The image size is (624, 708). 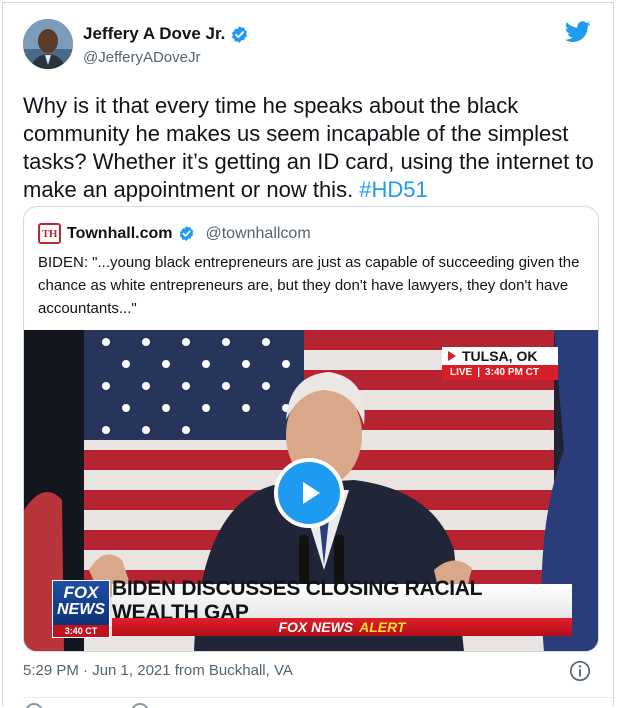 I want to click on flag-canton, so click(x=194, y=385).